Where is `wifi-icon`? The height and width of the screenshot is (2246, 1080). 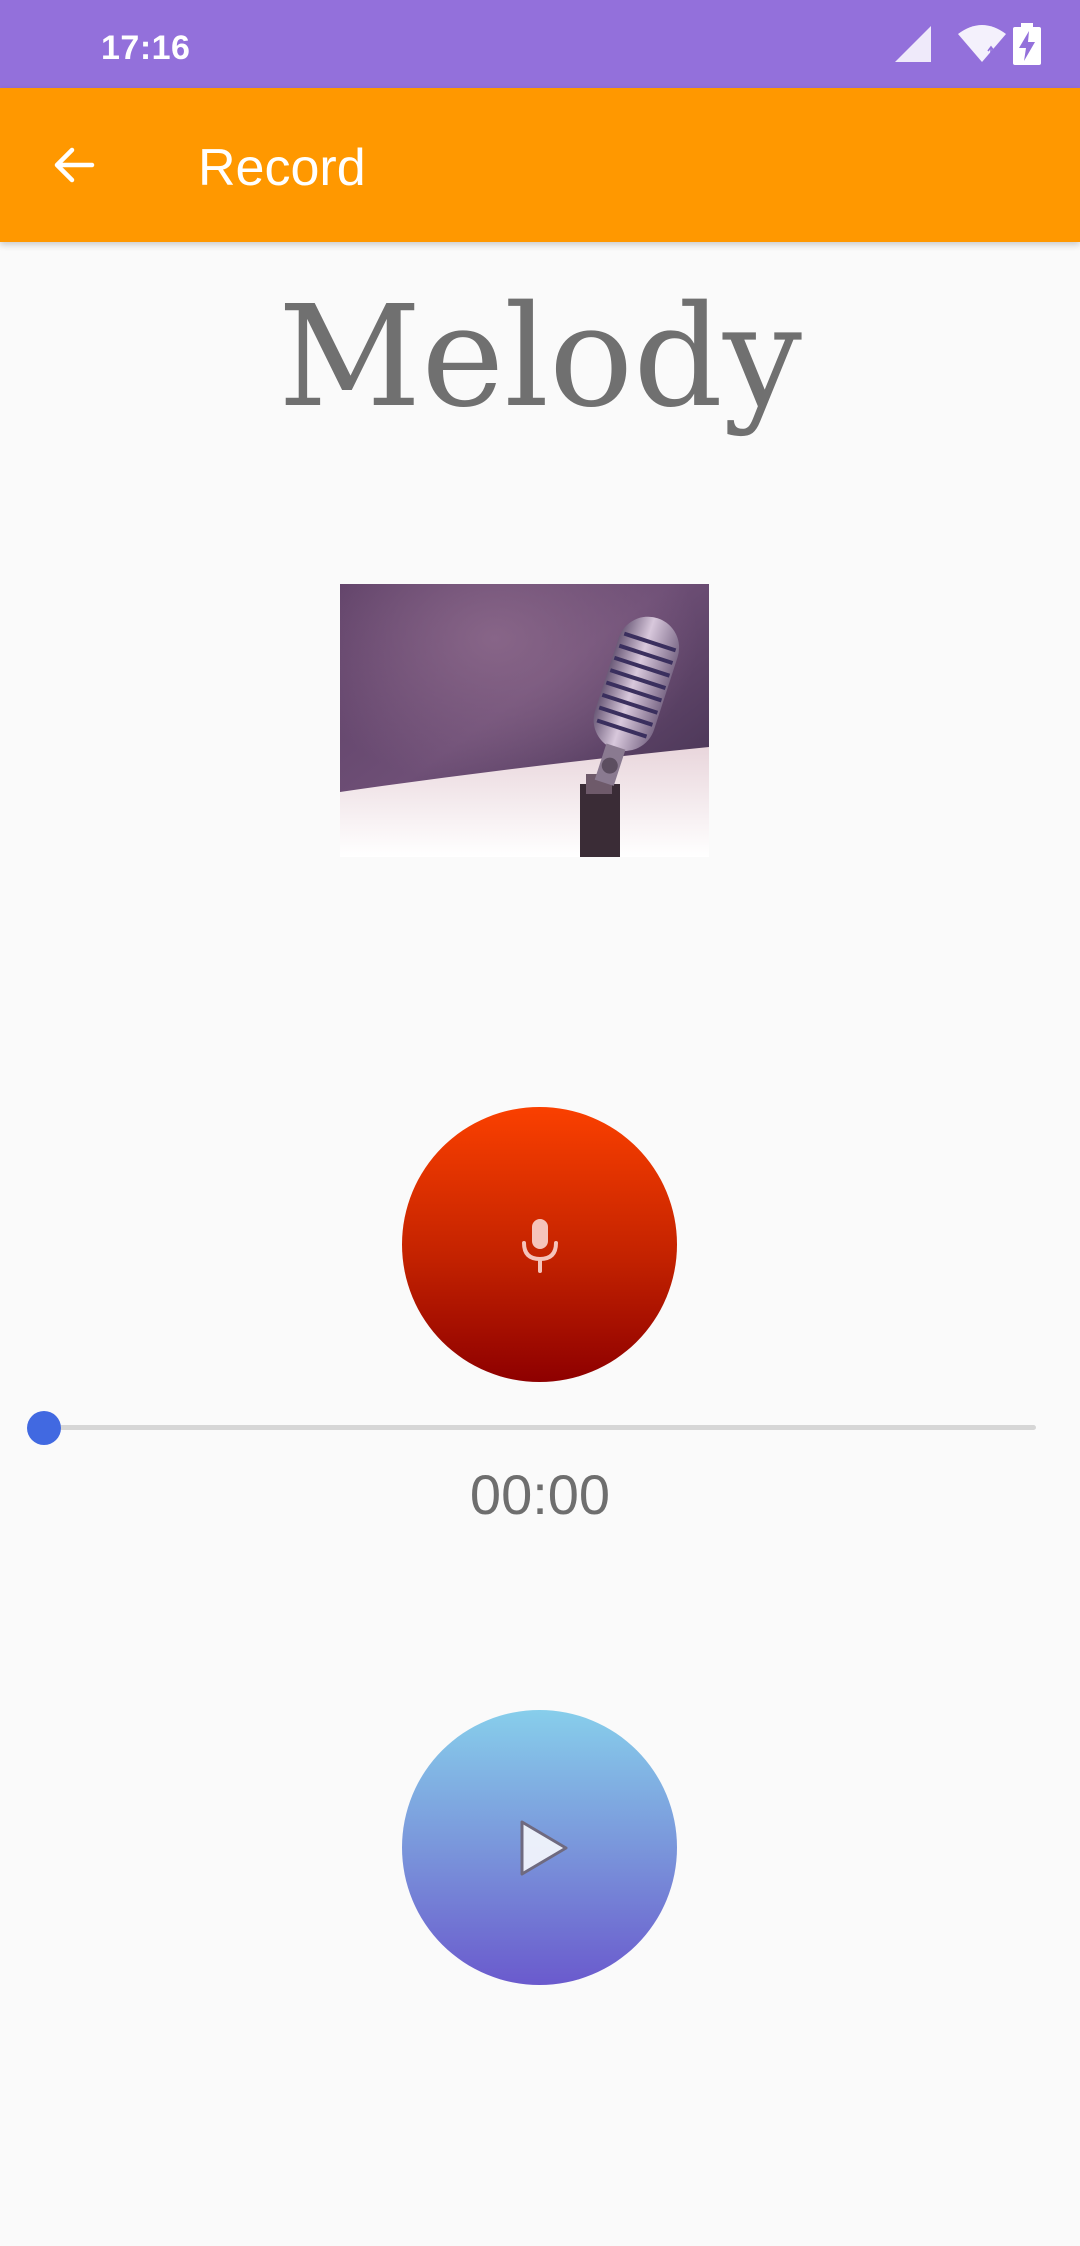 wifi-icon is located at coordinates (982, 43).